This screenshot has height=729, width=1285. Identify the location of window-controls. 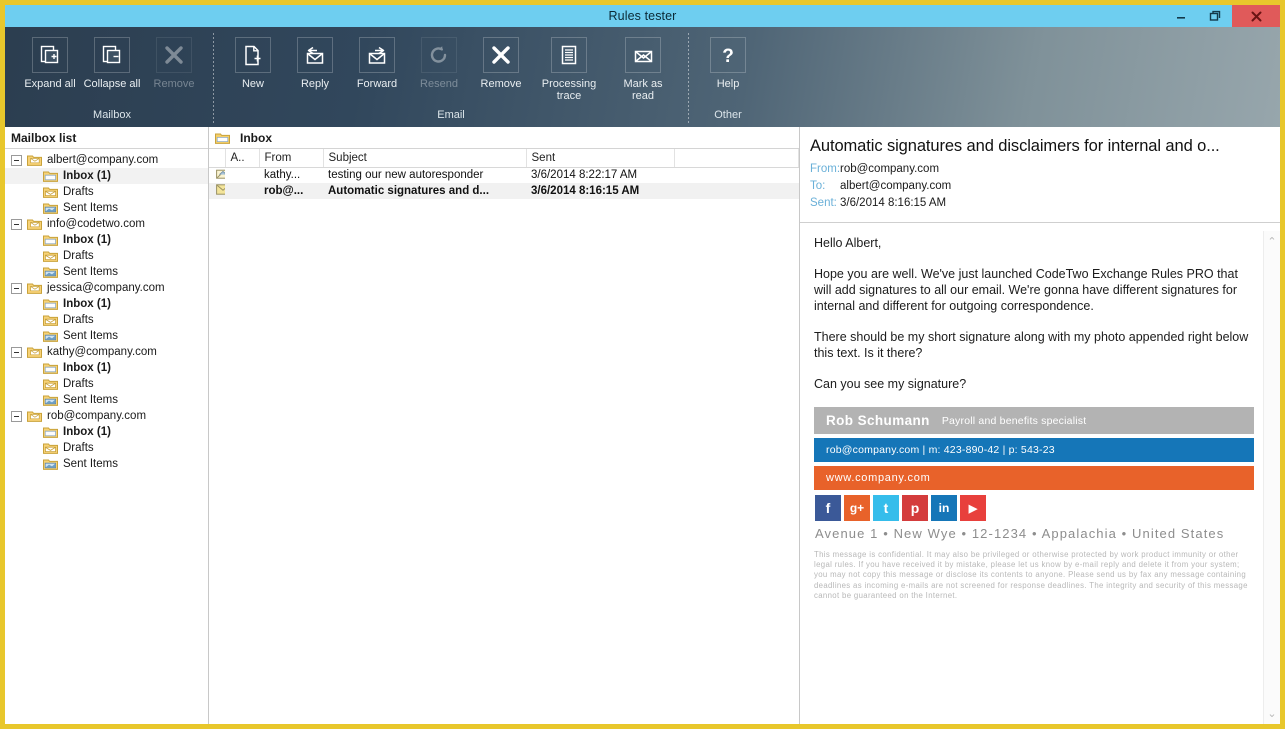
(1222, 16).